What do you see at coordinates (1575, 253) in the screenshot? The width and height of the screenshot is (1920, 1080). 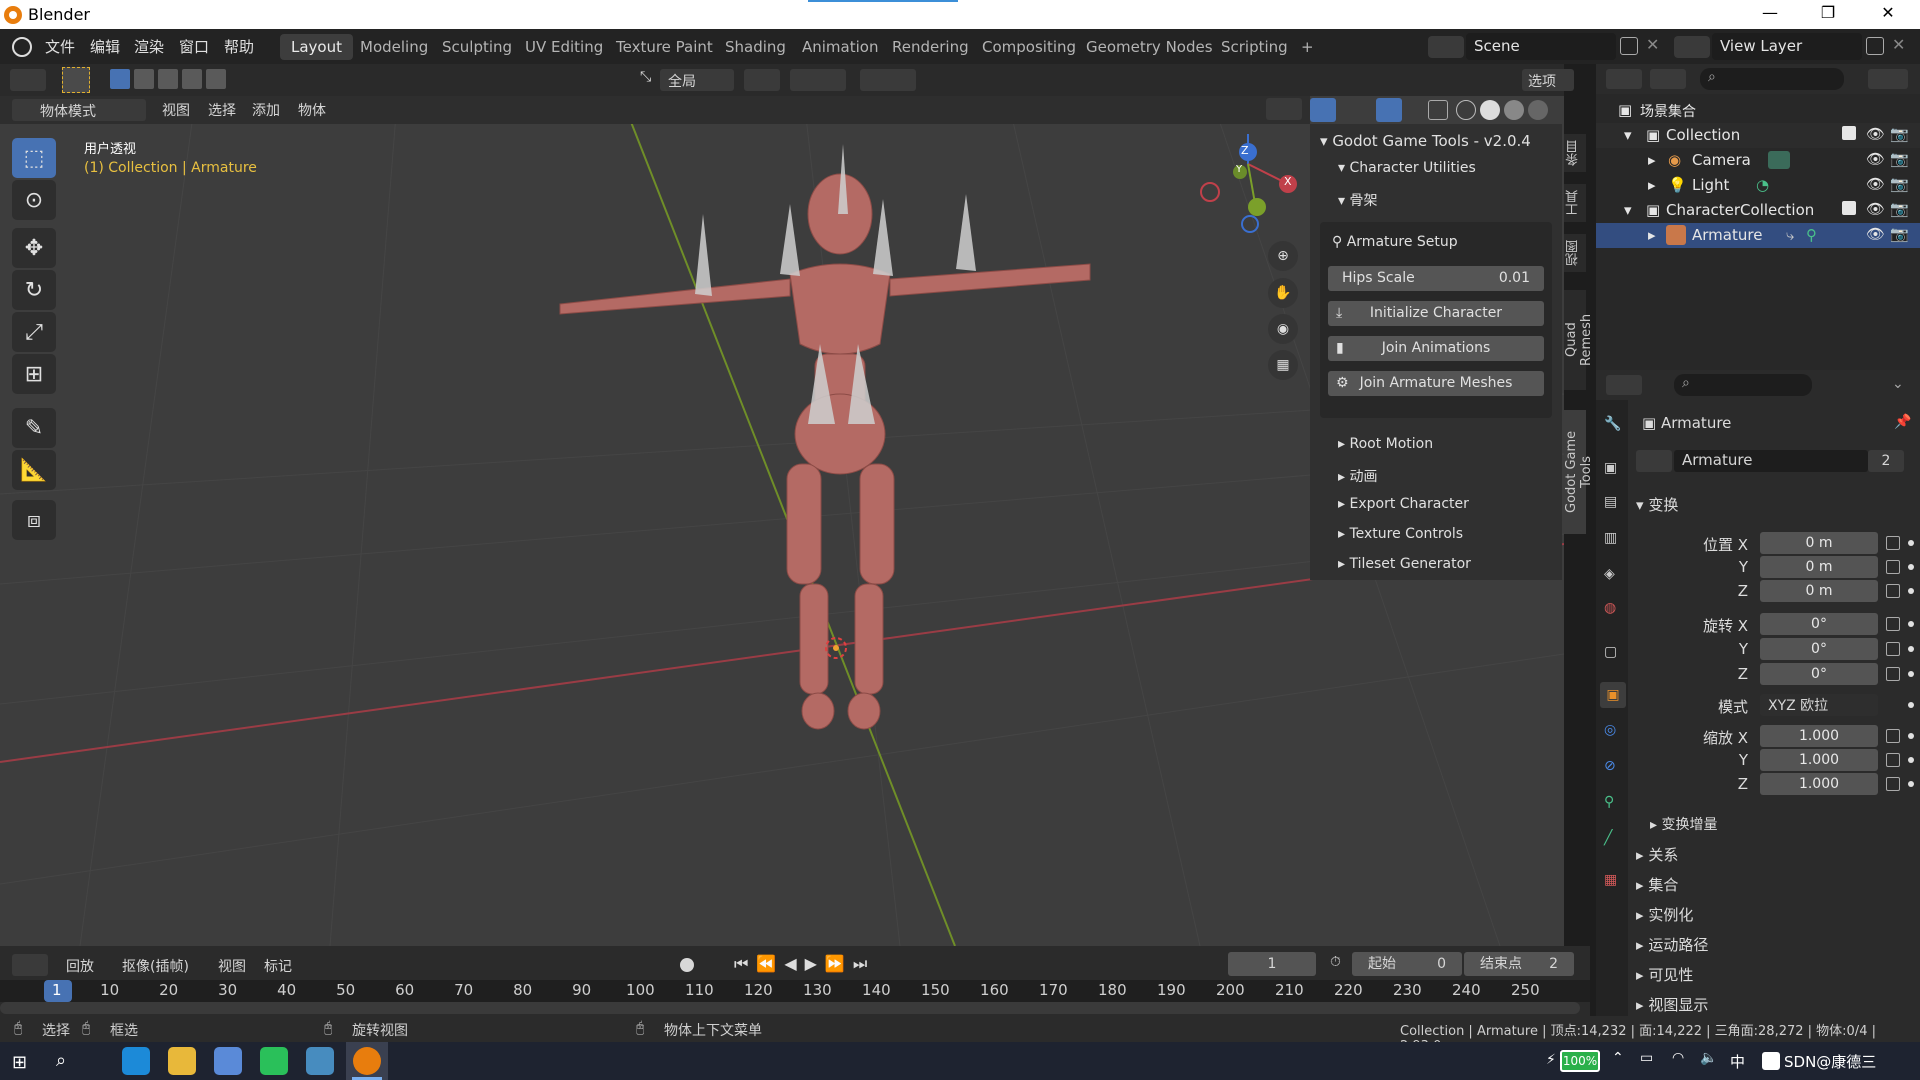 I see `side-tab-view: 视图` at bounding box center [1575, 253].